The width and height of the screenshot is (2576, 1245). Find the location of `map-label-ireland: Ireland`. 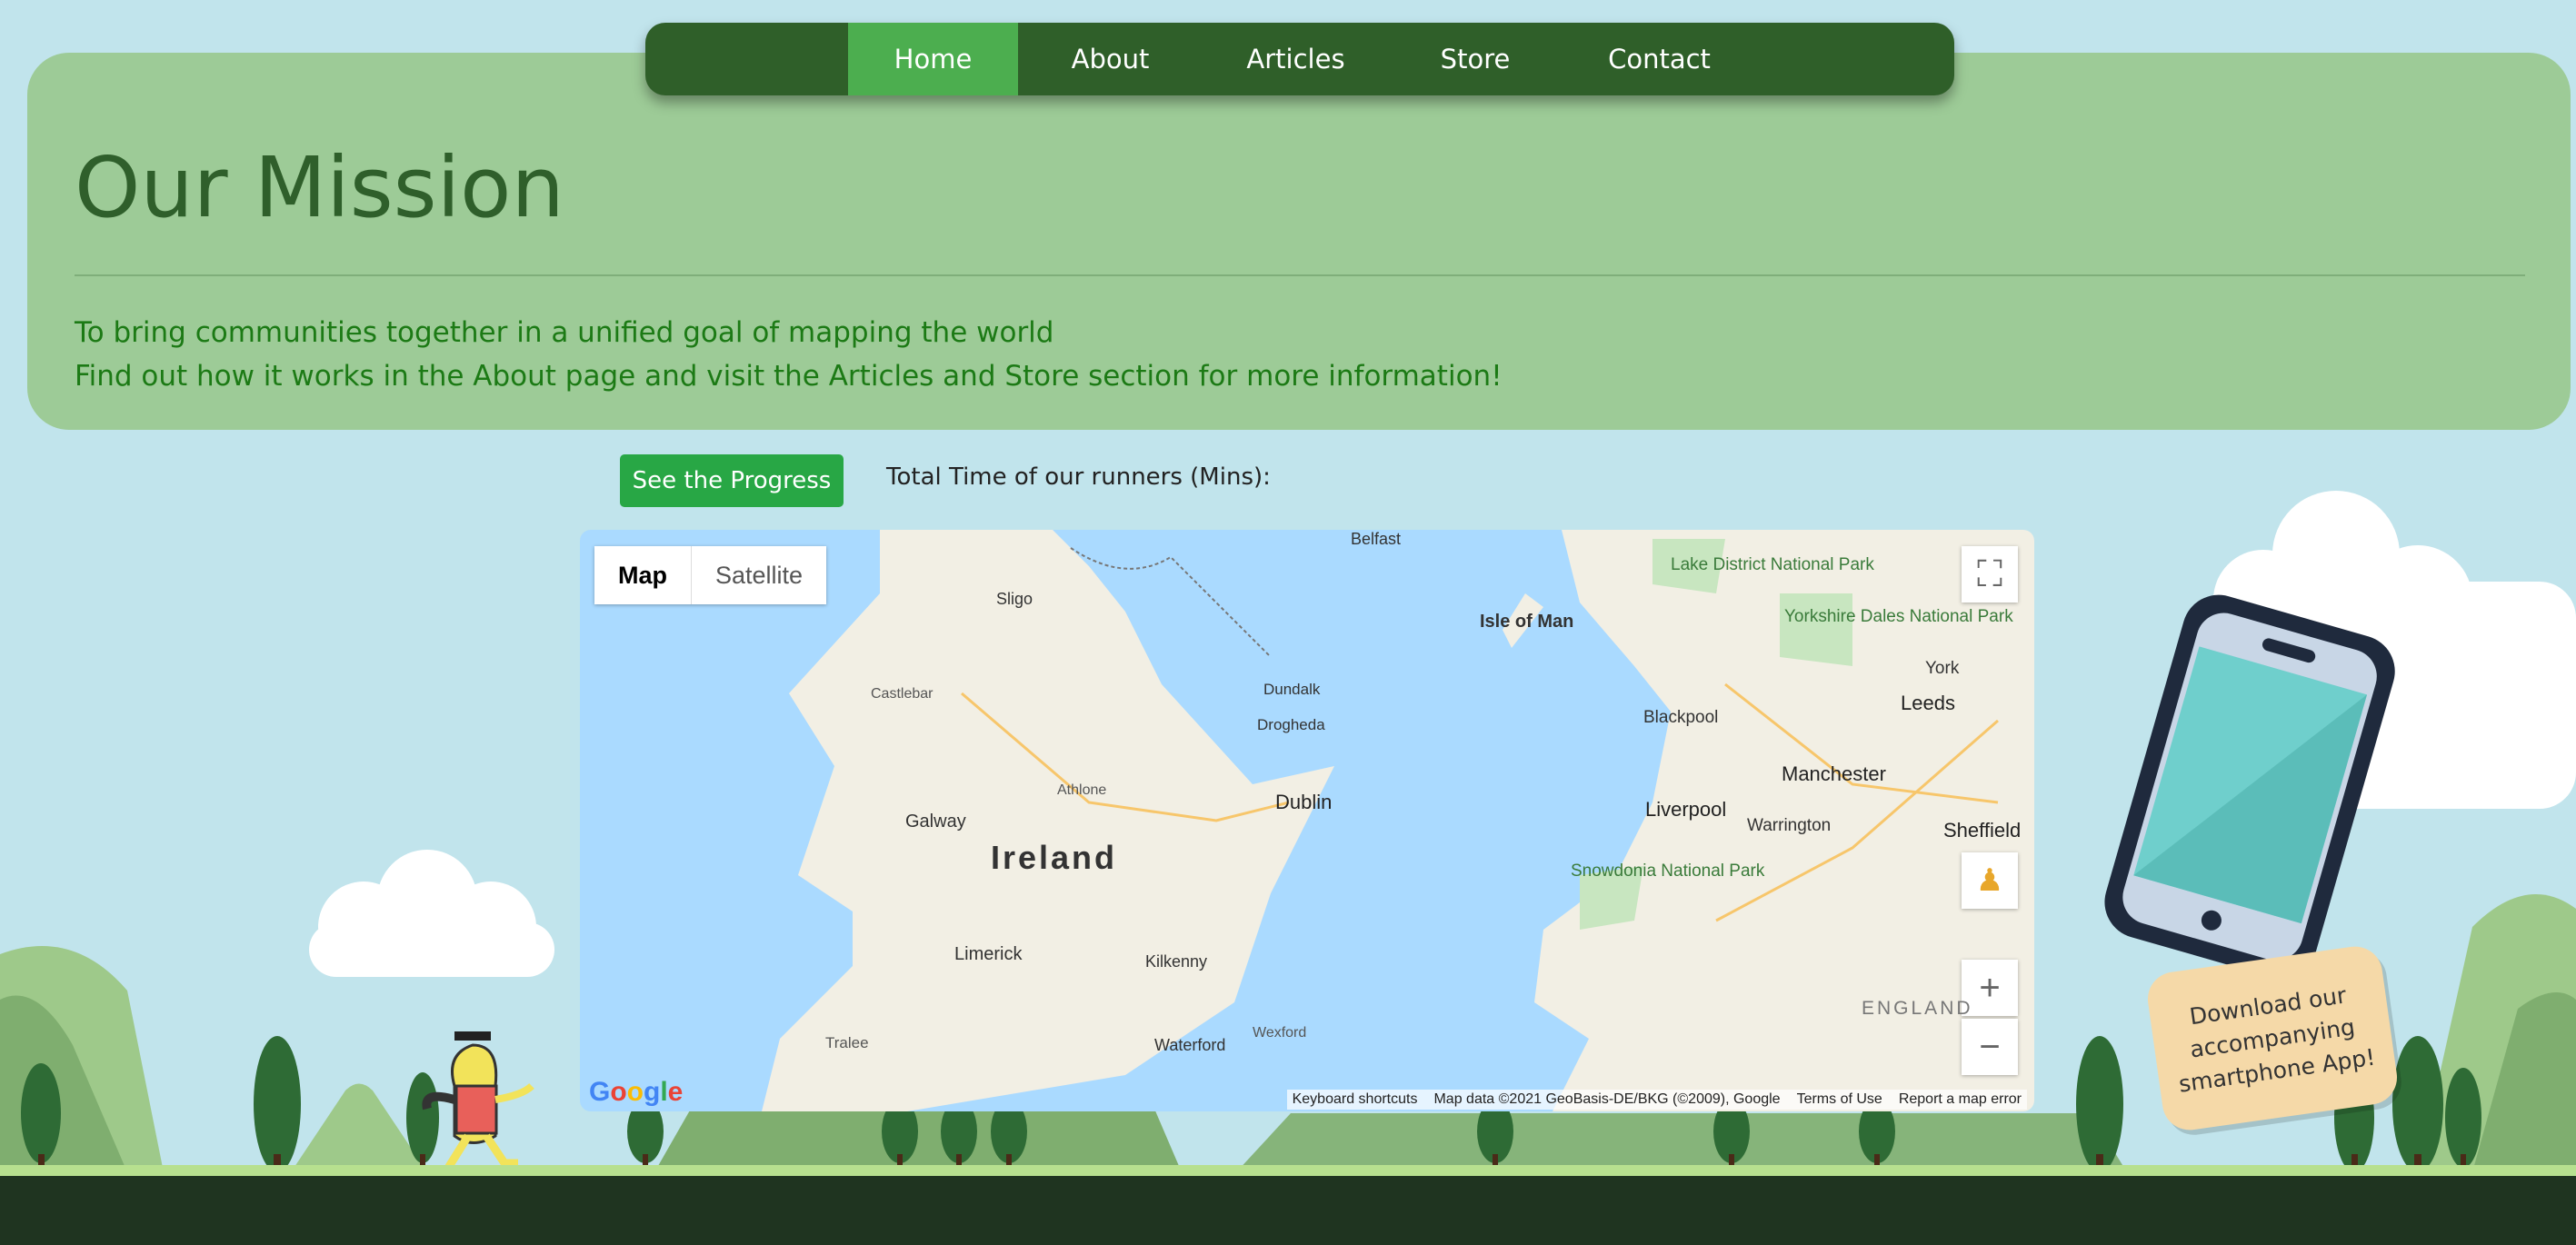

map-label-ireland: Ireland is located at coordinates (1054, 857).